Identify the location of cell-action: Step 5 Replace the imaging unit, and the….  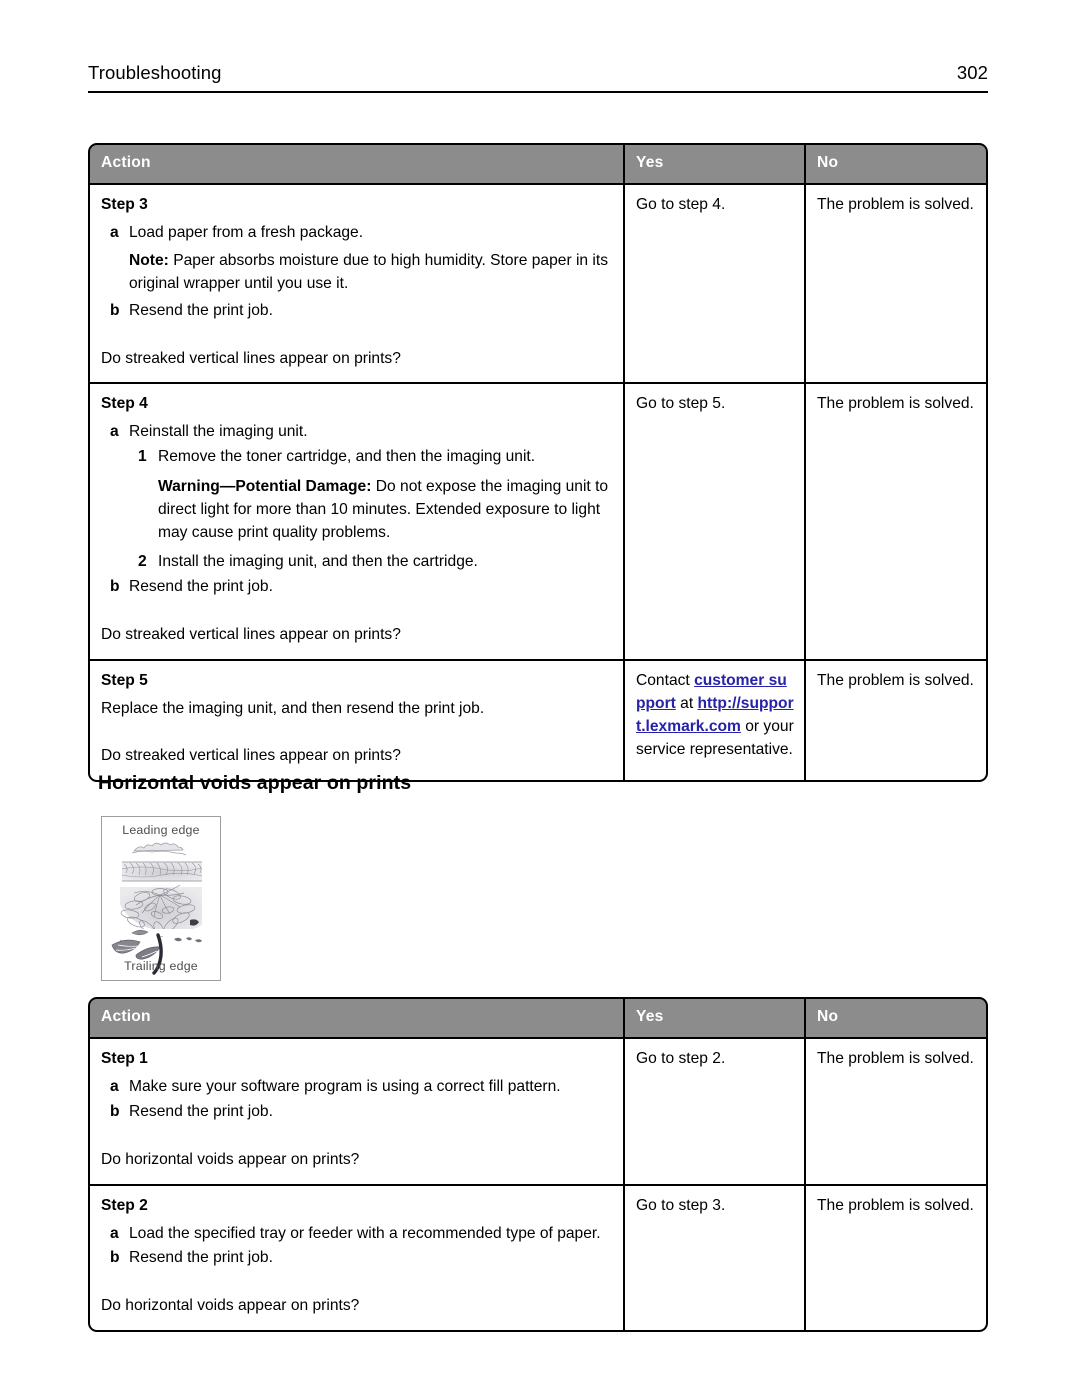
(356, 721).